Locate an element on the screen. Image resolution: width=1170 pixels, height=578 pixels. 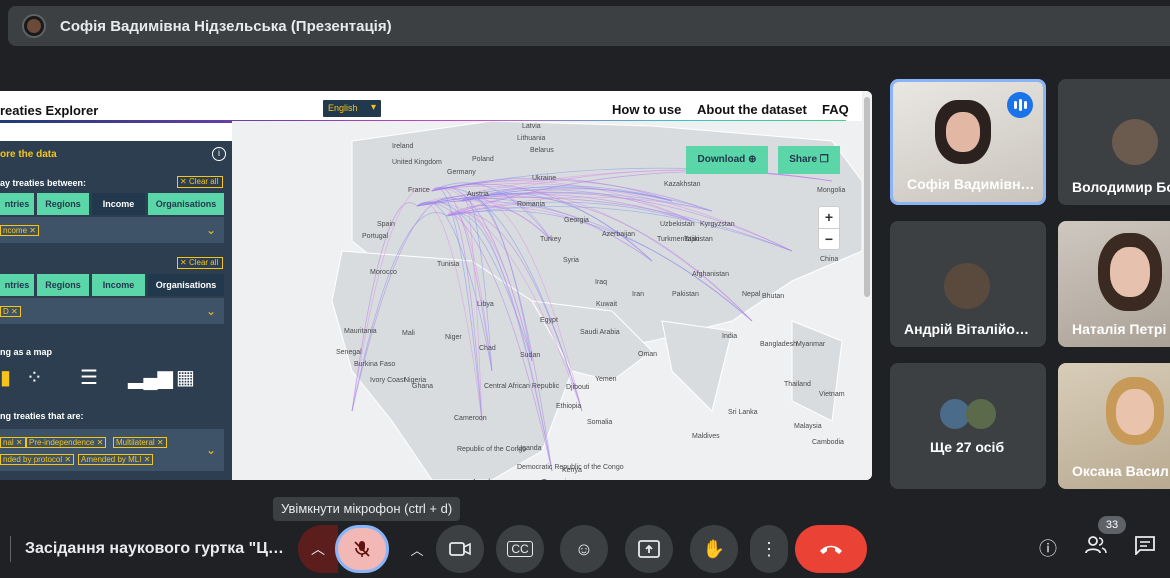
tab-income: Income is located at coordinates (118, 204).